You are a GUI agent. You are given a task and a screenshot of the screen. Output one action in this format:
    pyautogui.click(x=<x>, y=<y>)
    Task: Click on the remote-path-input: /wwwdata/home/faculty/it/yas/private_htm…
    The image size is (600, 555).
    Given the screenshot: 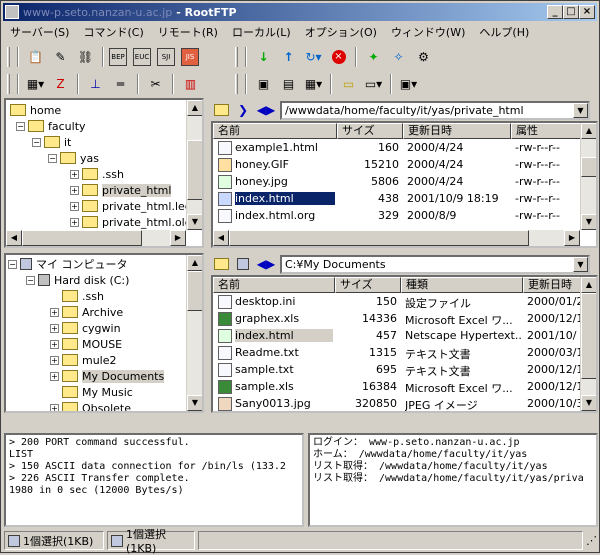 What is the action you would take?
    pyautogui.click(x=435, y=110)
    